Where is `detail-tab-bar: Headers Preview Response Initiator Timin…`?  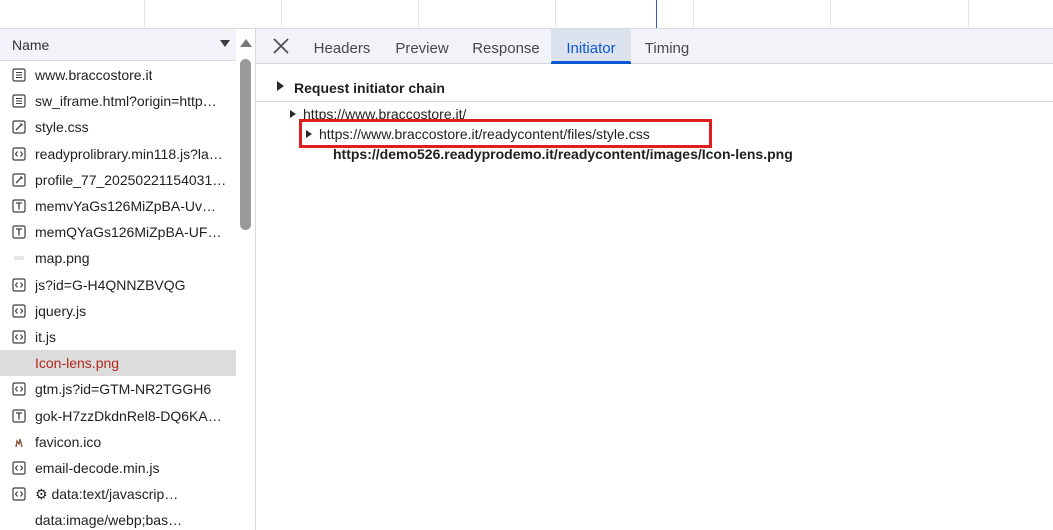 detail-tab-bar: Headers Preview Response Initiator Timin… is located at coordinates (654, 46).